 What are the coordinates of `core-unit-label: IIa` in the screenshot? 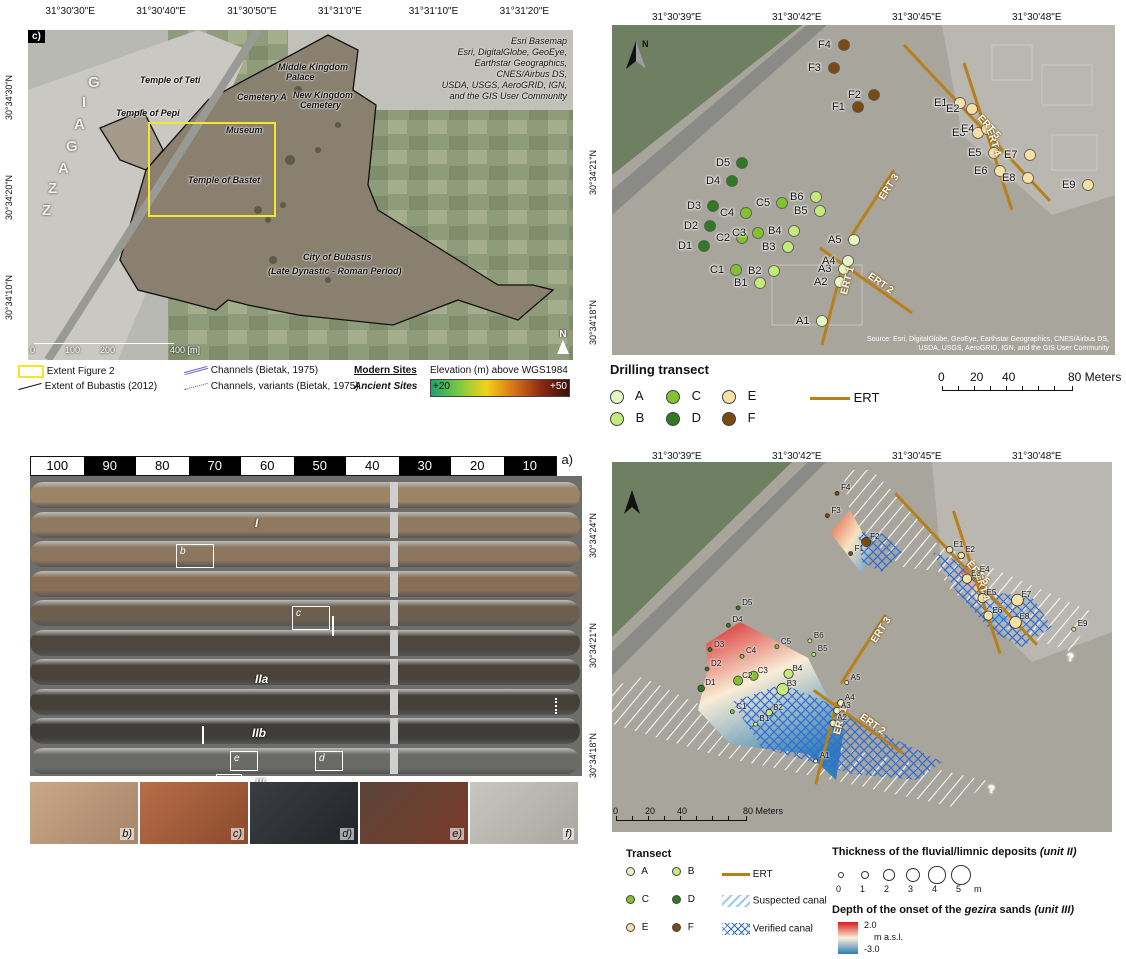 It's located at (262, 679).